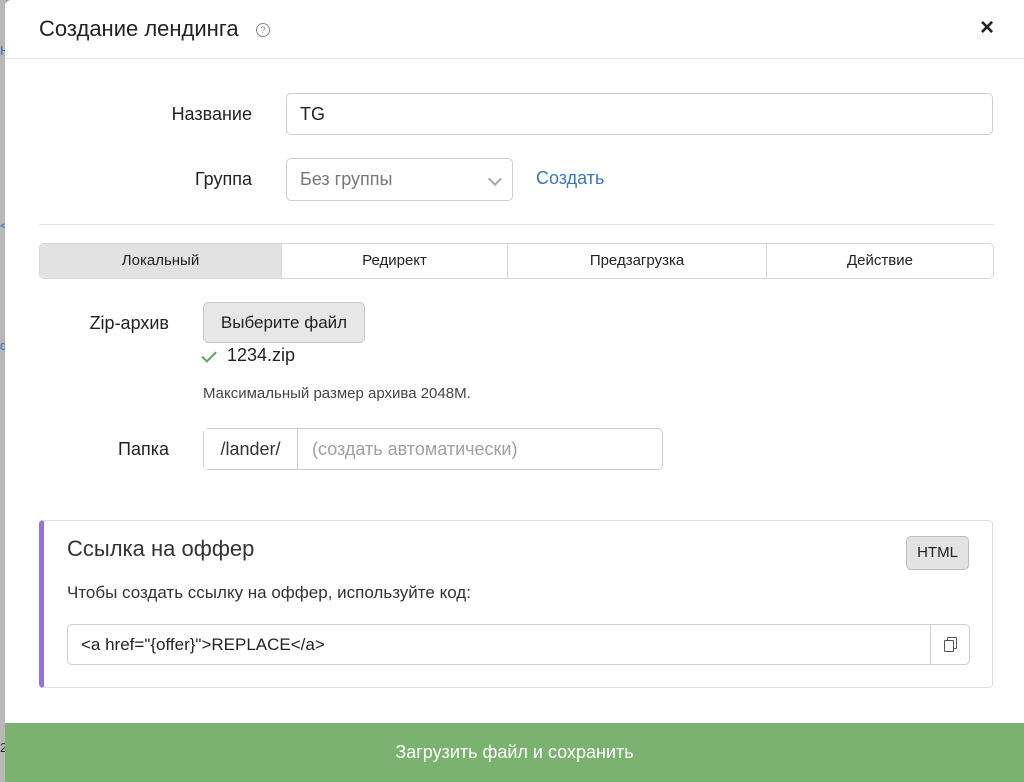  What do you see at coordinates (139, 28) in the screenshot?
I see `modal-title: Создание лендинга` at bounding box center [139, 28].